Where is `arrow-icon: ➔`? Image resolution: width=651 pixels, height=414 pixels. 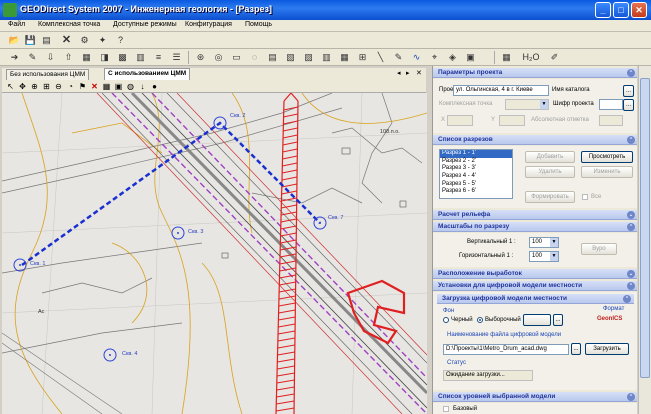
arrow-icon: ➔ is located at coordinates (14, 57).